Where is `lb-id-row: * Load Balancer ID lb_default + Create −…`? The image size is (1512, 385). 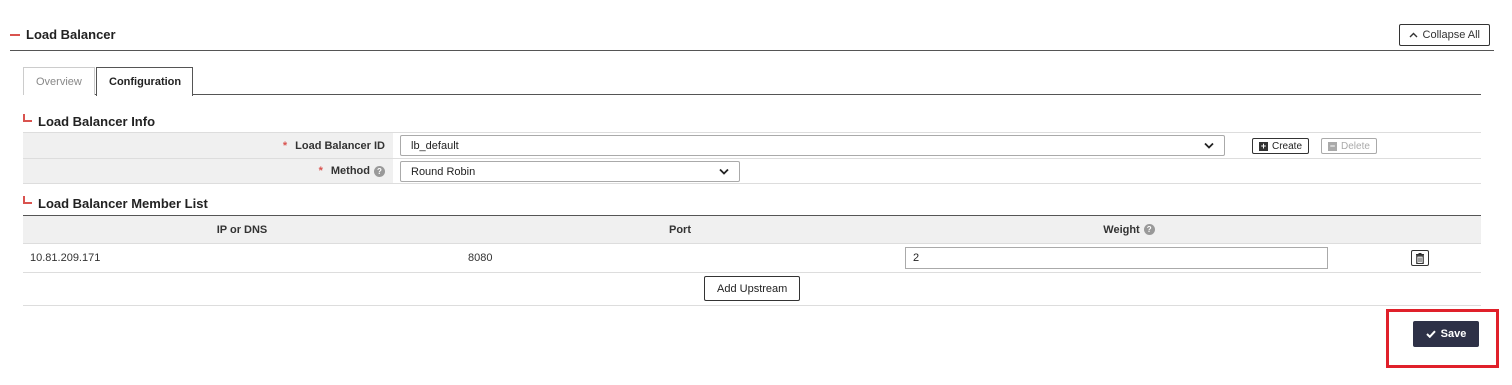 lb-id-row: * Load Balancer ID lb_default + Create −… is located at coordinates (752, 145).